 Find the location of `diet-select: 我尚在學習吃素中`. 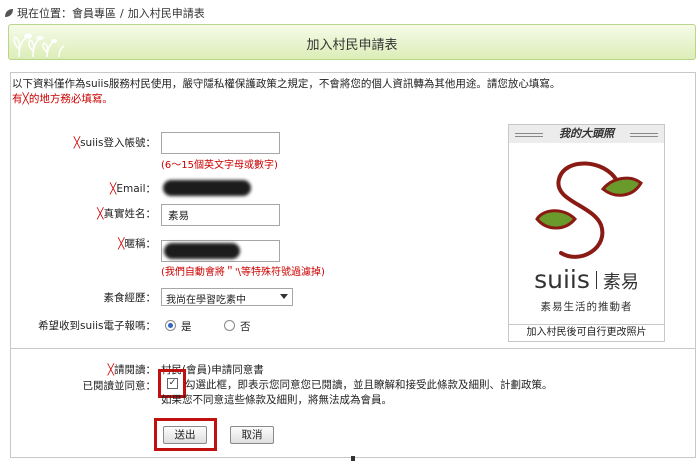

diet-select: 我尚在學習吃素中 is located at coordinates (227, 297).